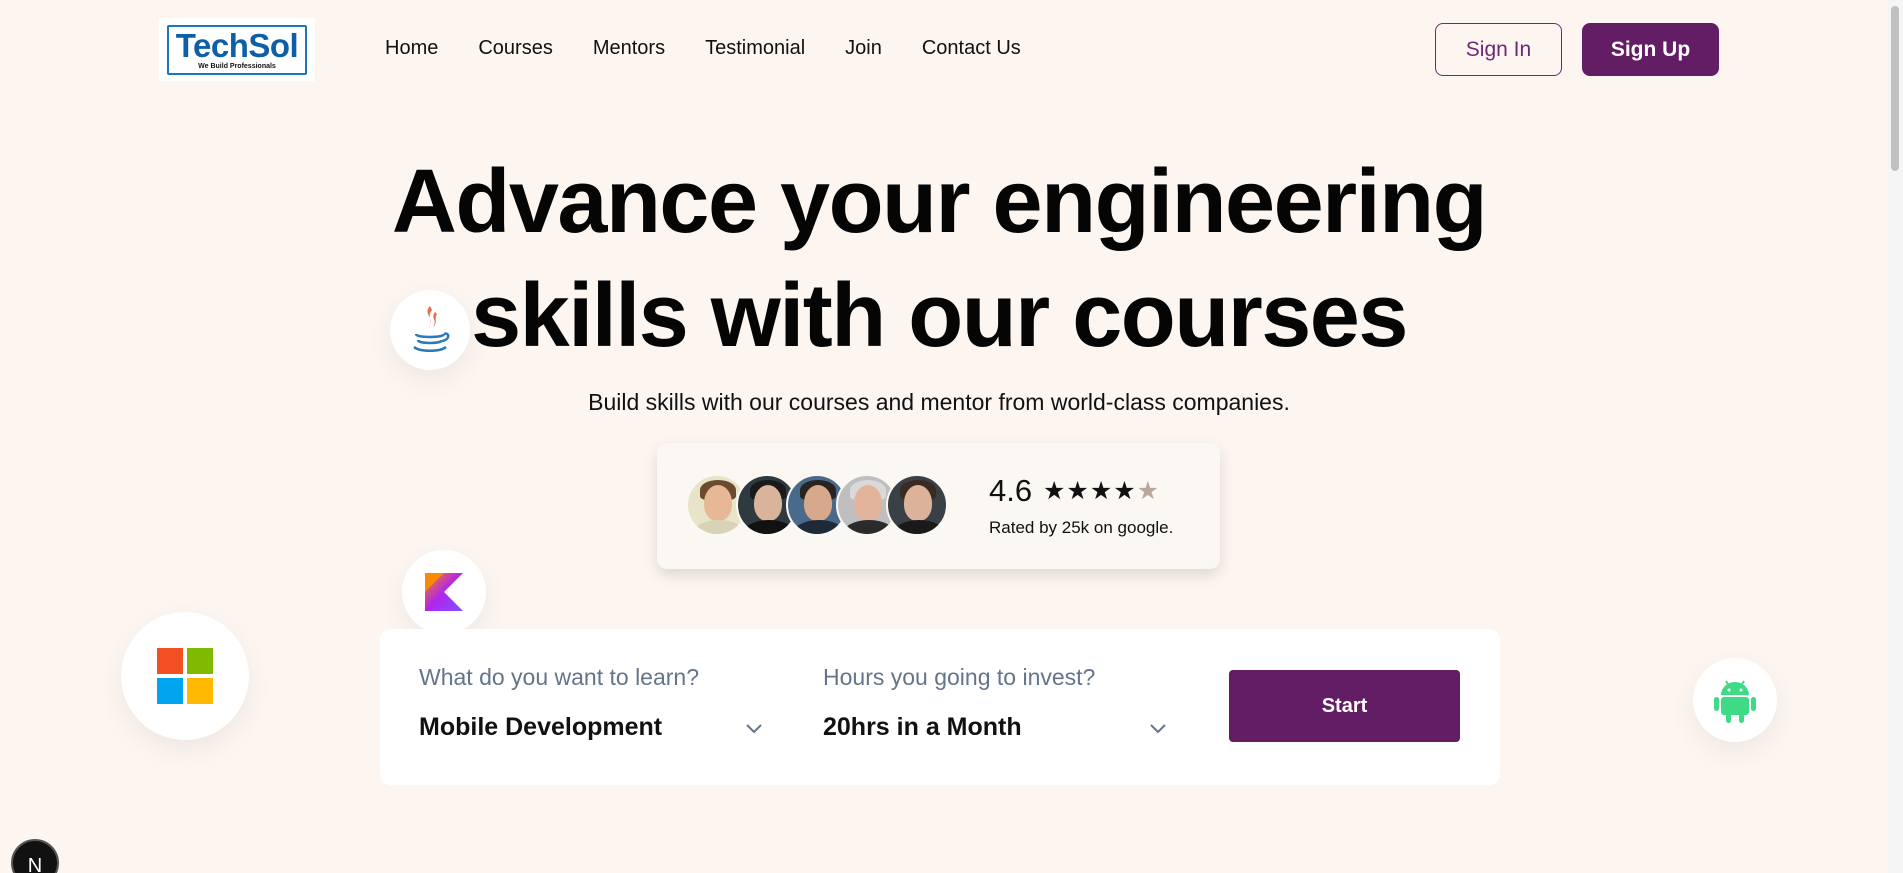  I want to click on sign-up-button: Sign Up, so click(1650, 49).